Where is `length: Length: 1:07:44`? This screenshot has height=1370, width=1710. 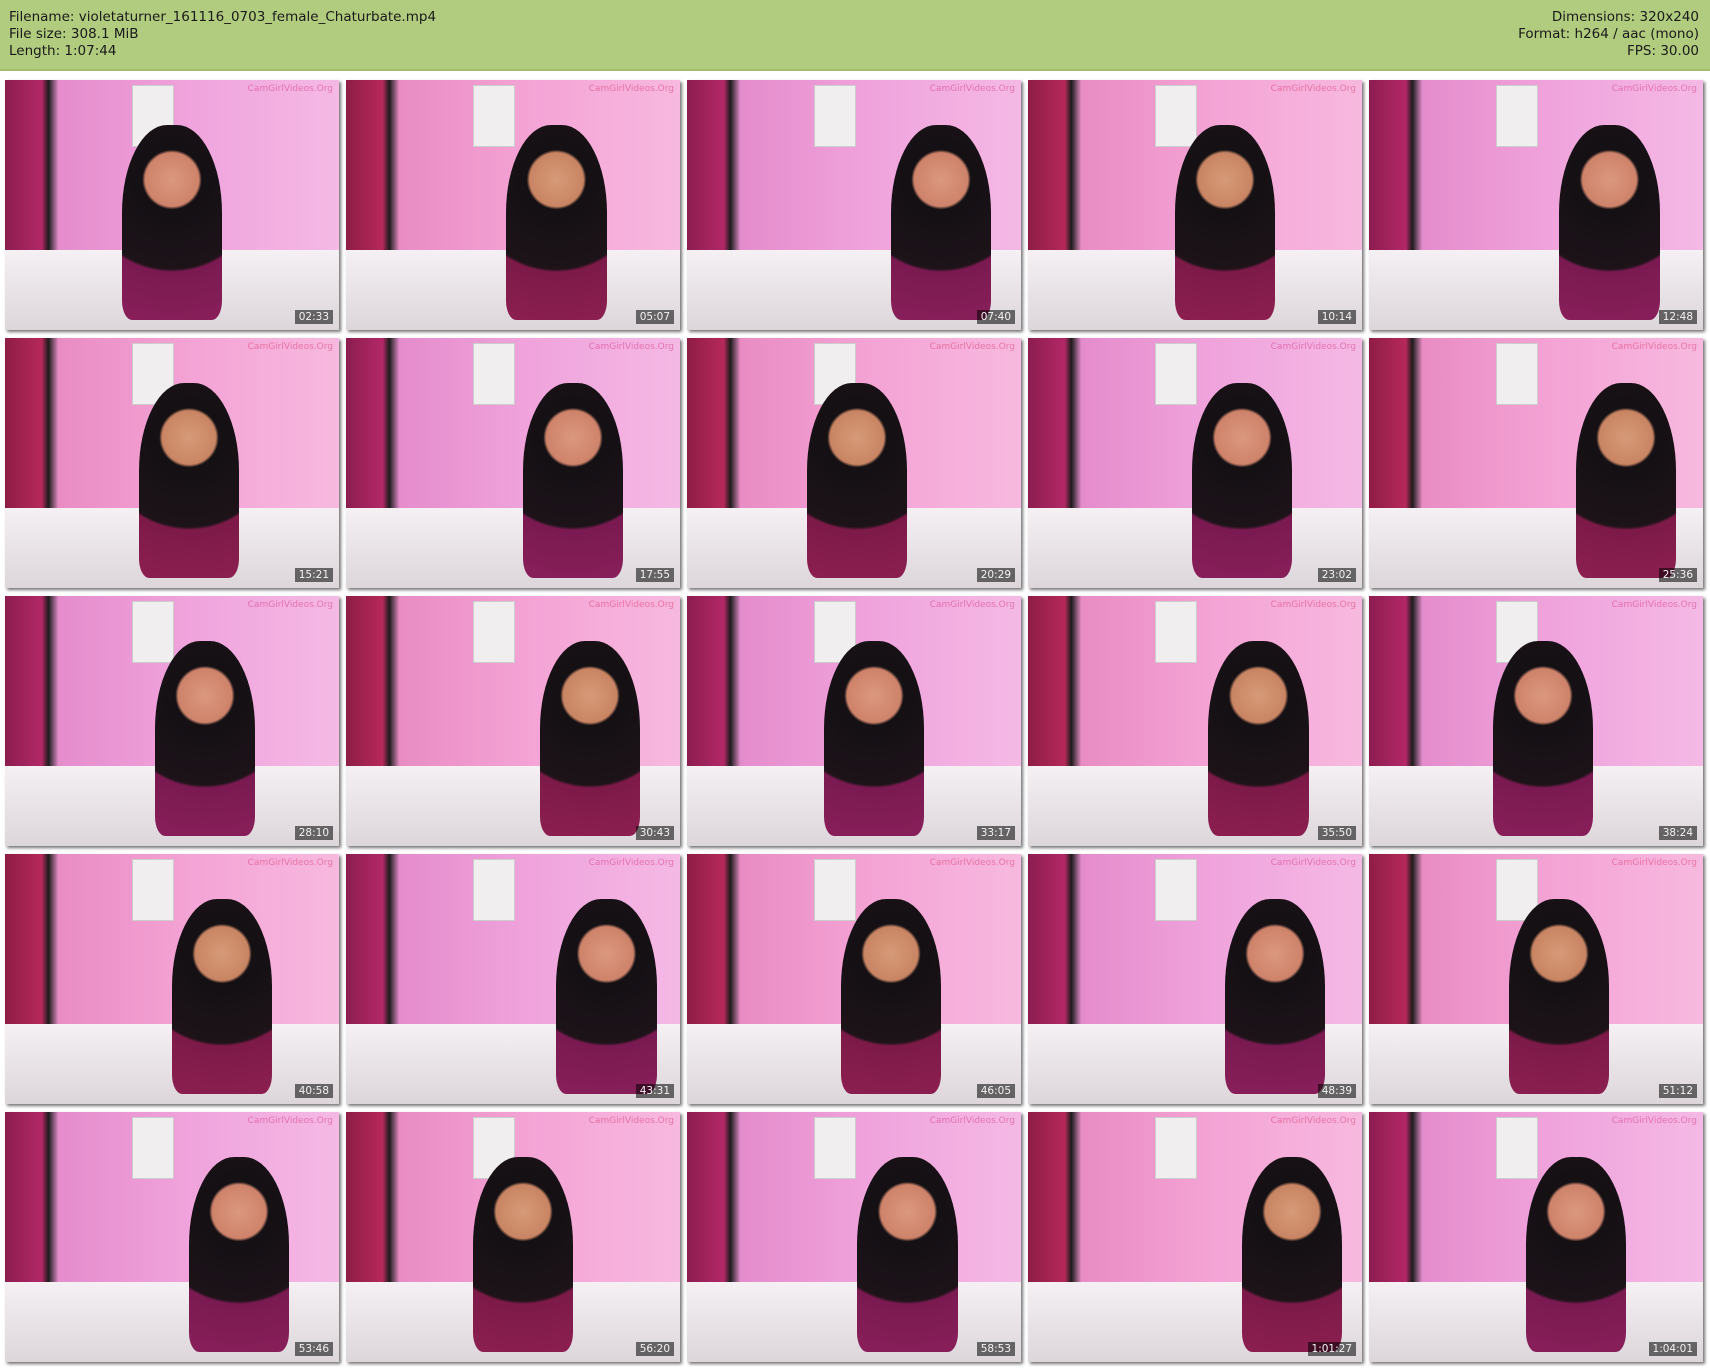
length: Length: 1:07:44 is located at coordinates (63, 51).